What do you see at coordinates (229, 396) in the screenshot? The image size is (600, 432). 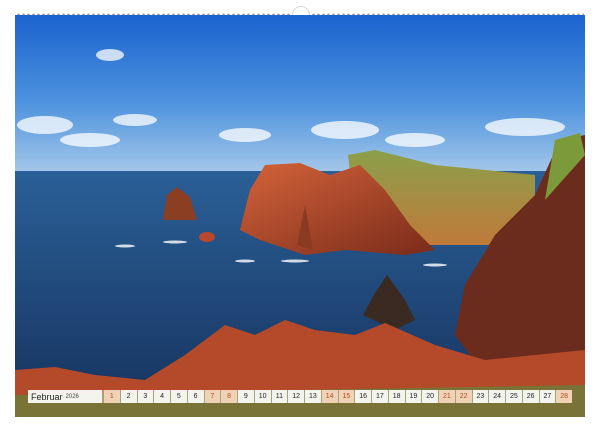 I see `day-cell: 8` at bounding box center [229, 396].